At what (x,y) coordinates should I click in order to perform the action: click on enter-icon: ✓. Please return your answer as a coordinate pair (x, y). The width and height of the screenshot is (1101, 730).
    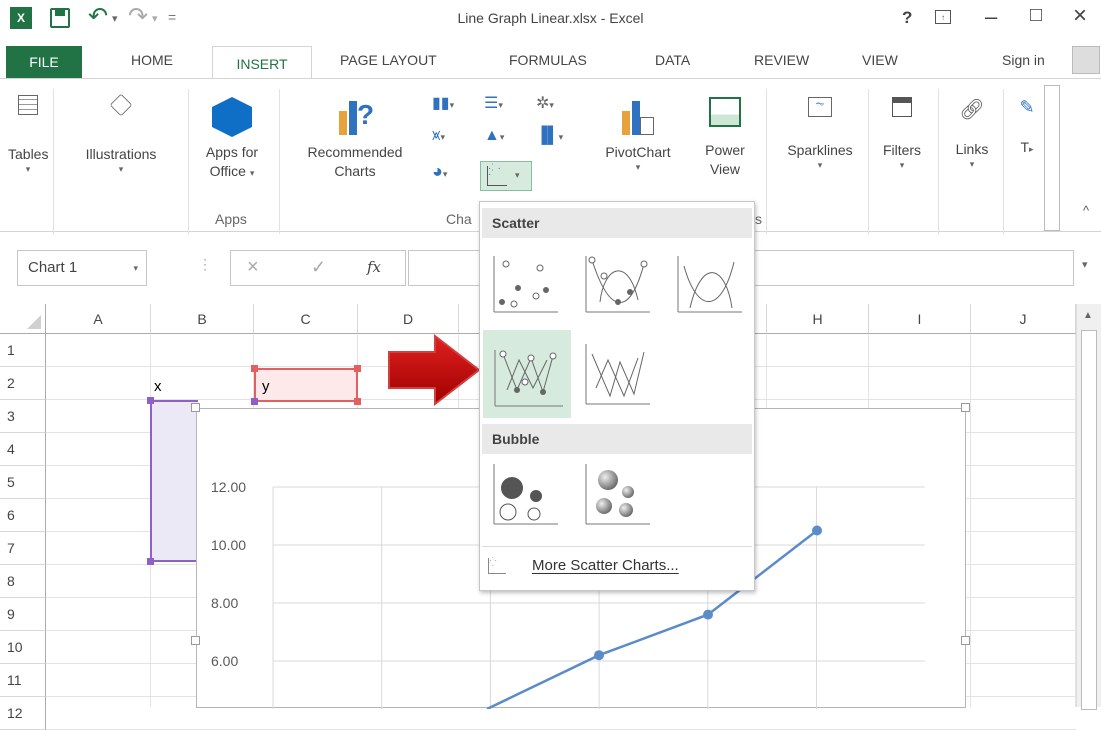
    Looking at the image, I should click on (318, 267).